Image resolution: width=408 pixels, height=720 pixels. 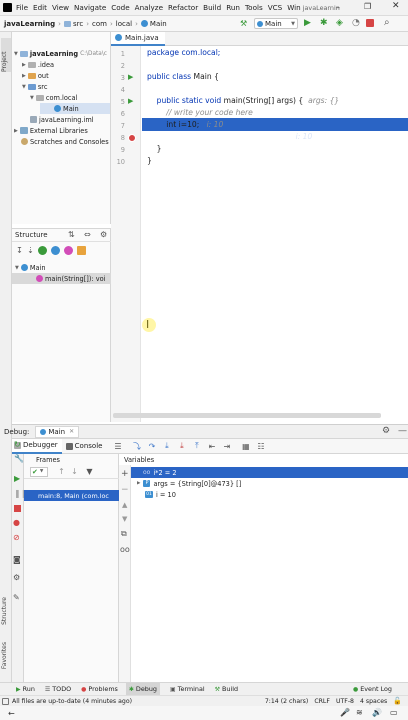 I want to click on minimize-icon: –, so click(x=338, y=7).